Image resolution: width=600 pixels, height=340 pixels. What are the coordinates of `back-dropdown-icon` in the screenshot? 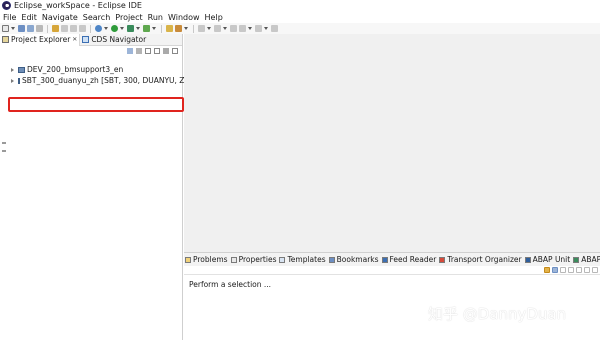 It's located at (250, 28).